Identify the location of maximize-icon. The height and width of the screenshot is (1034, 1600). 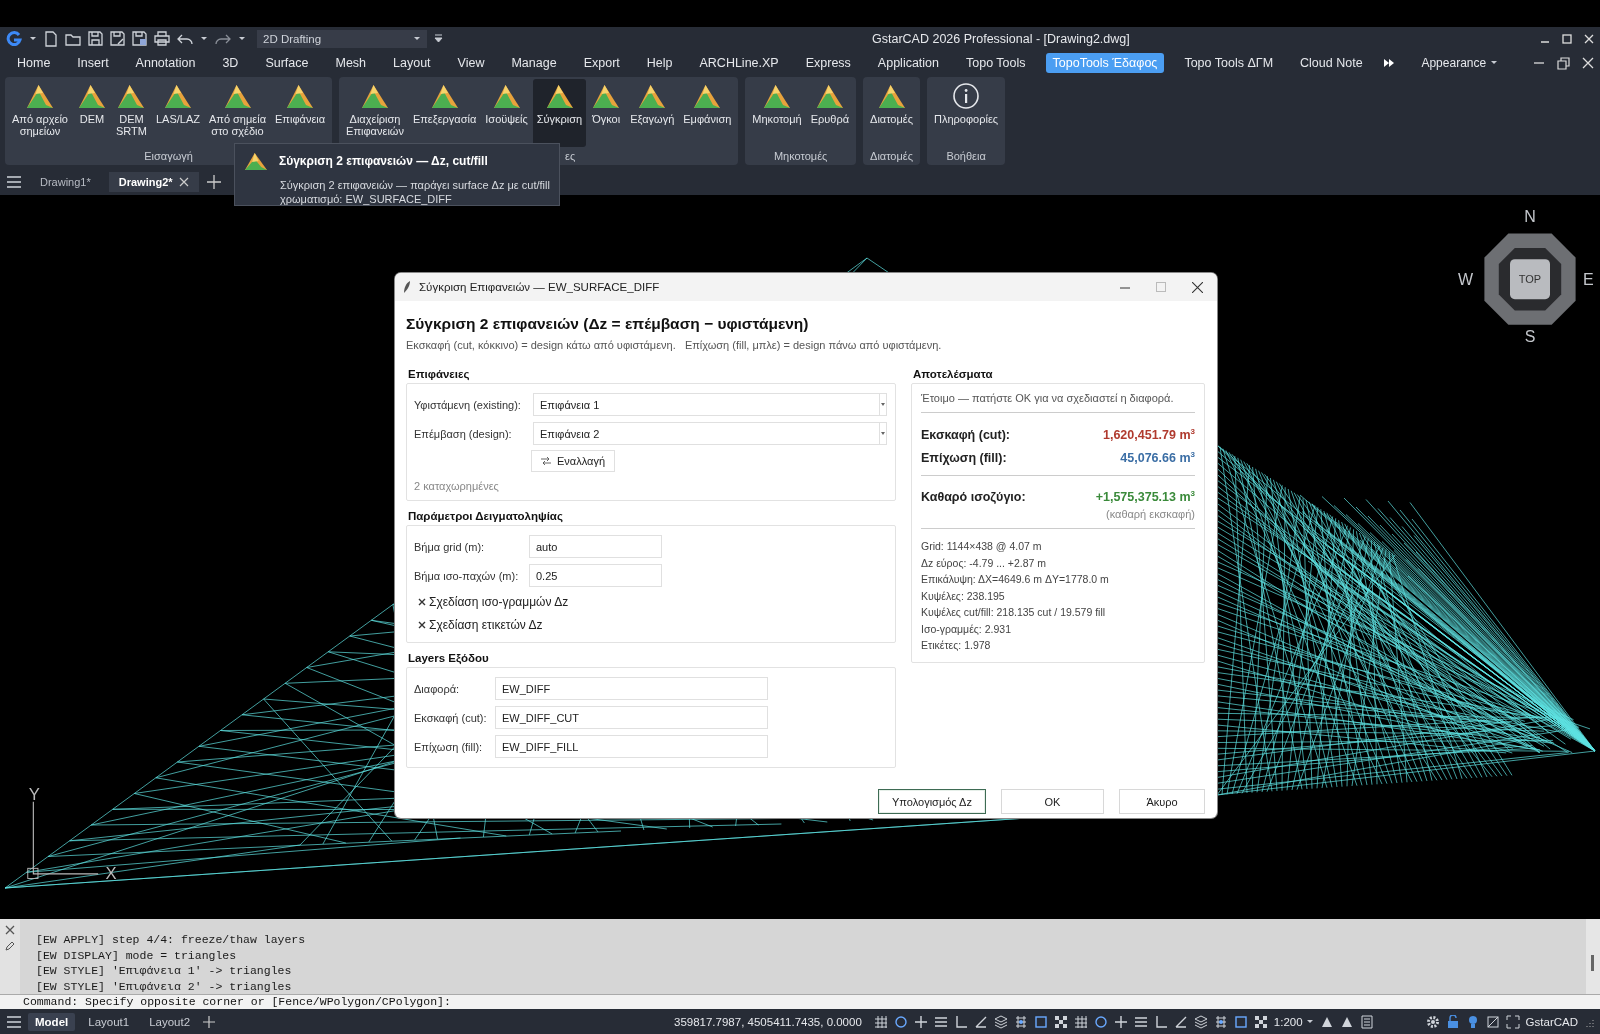
(1567, 38).